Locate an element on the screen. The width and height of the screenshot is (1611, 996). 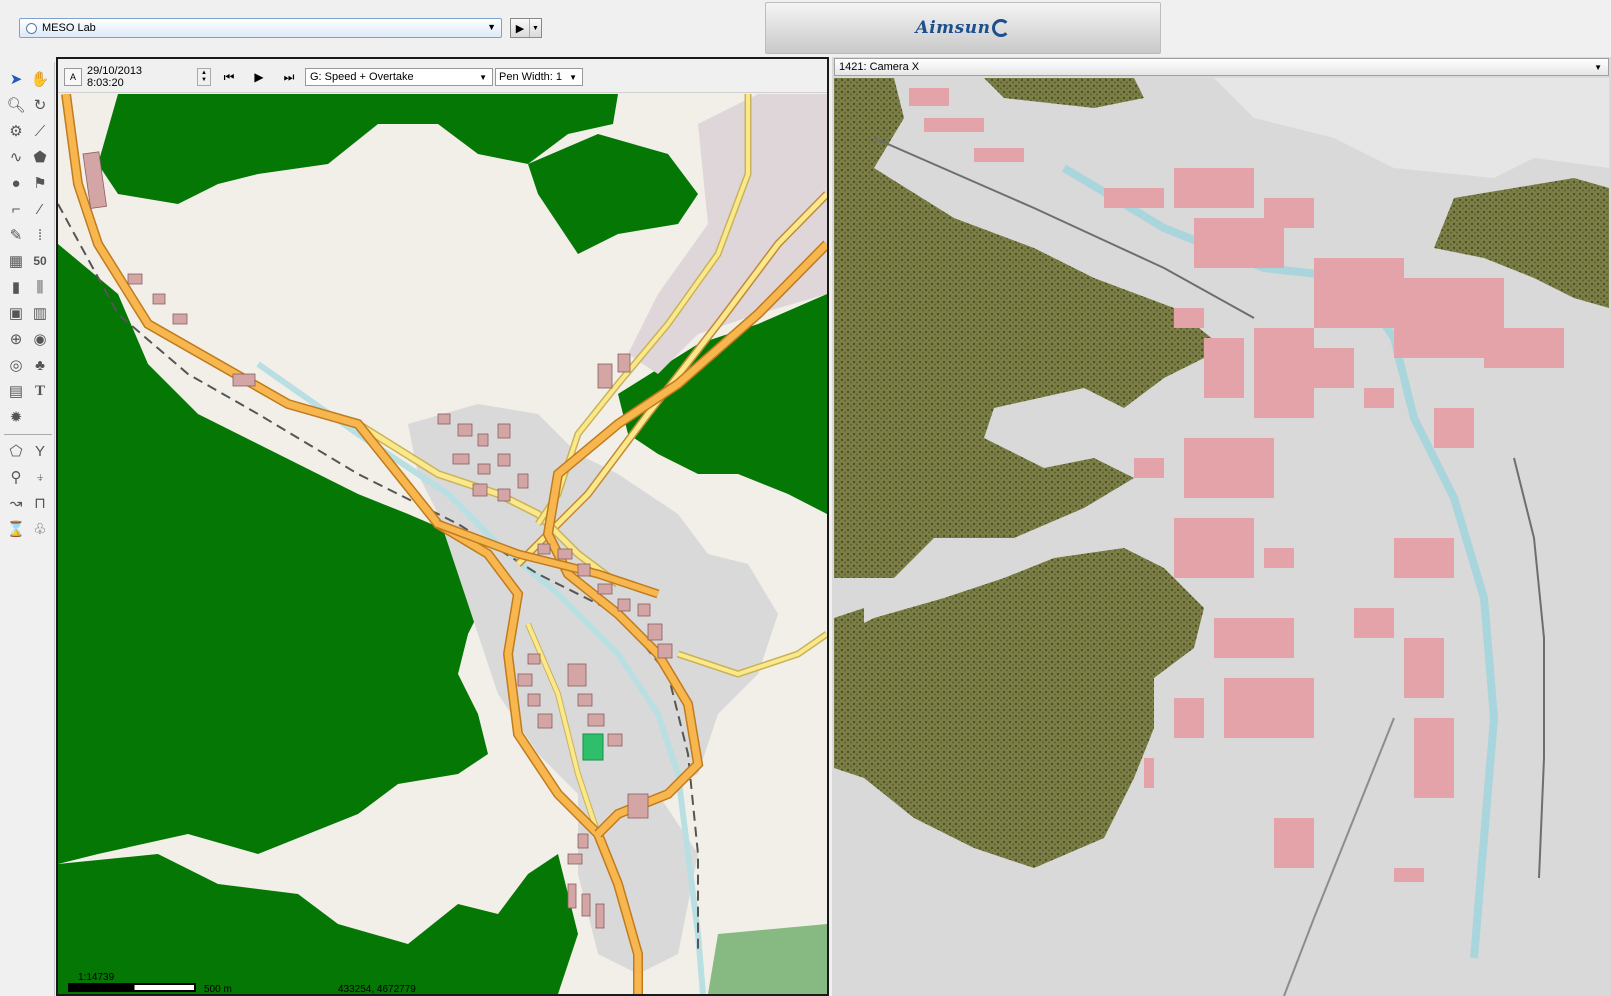
connector-icon: ⌐ is located at coordinates (16, 209).